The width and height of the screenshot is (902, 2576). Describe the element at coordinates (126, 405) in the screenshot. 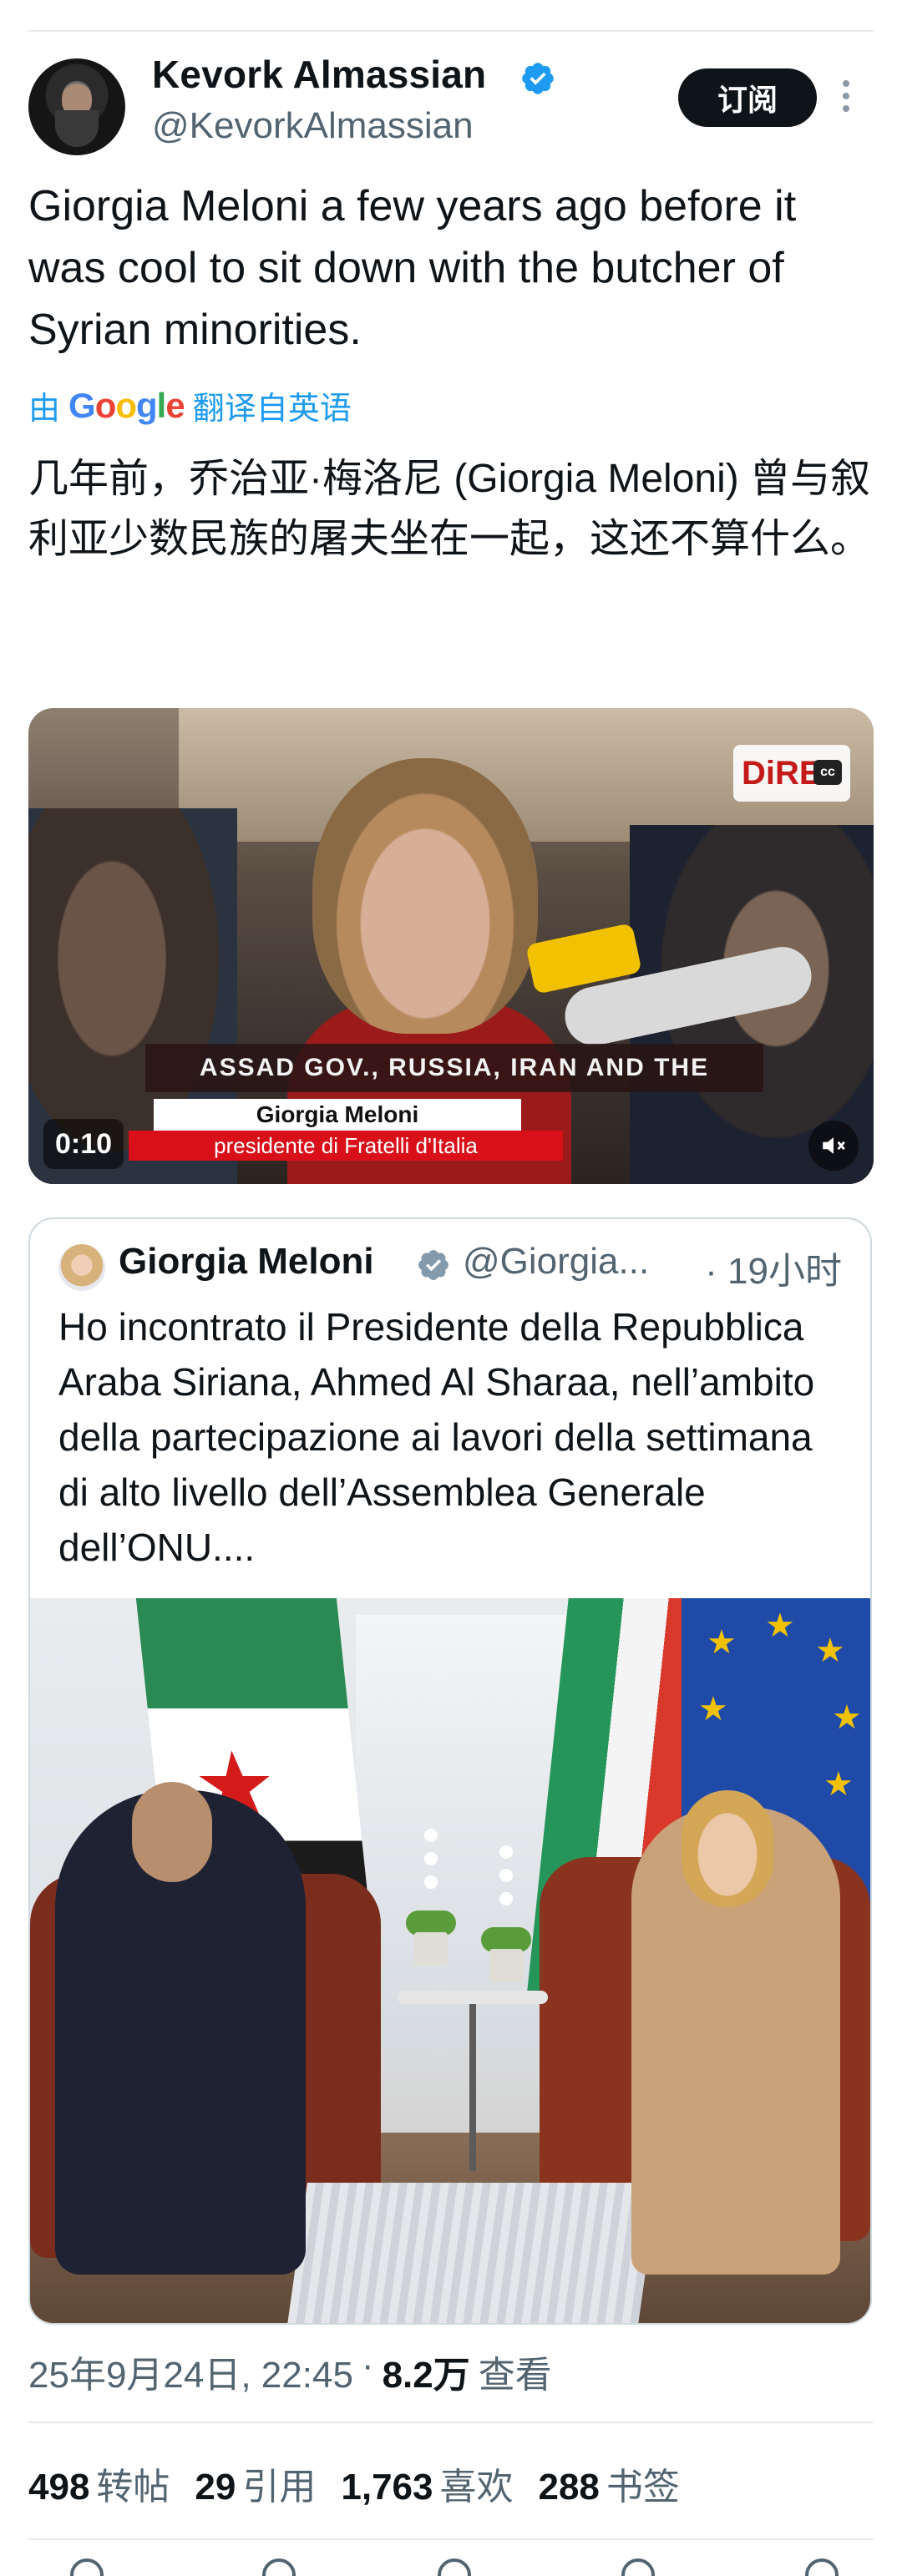

I see `google-logo: Google` at that location.